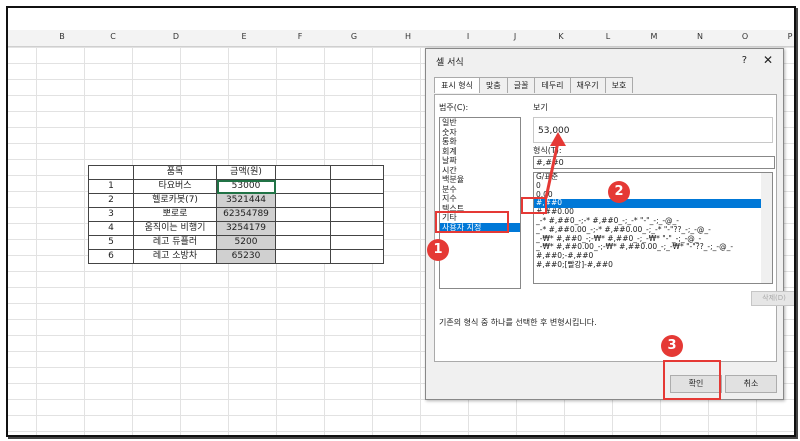 The width and height of the screenshot is (800, 441). Describe the element at coordinates (246, 242) in the screenshot. I see `amount-cell: 5200` at that location.